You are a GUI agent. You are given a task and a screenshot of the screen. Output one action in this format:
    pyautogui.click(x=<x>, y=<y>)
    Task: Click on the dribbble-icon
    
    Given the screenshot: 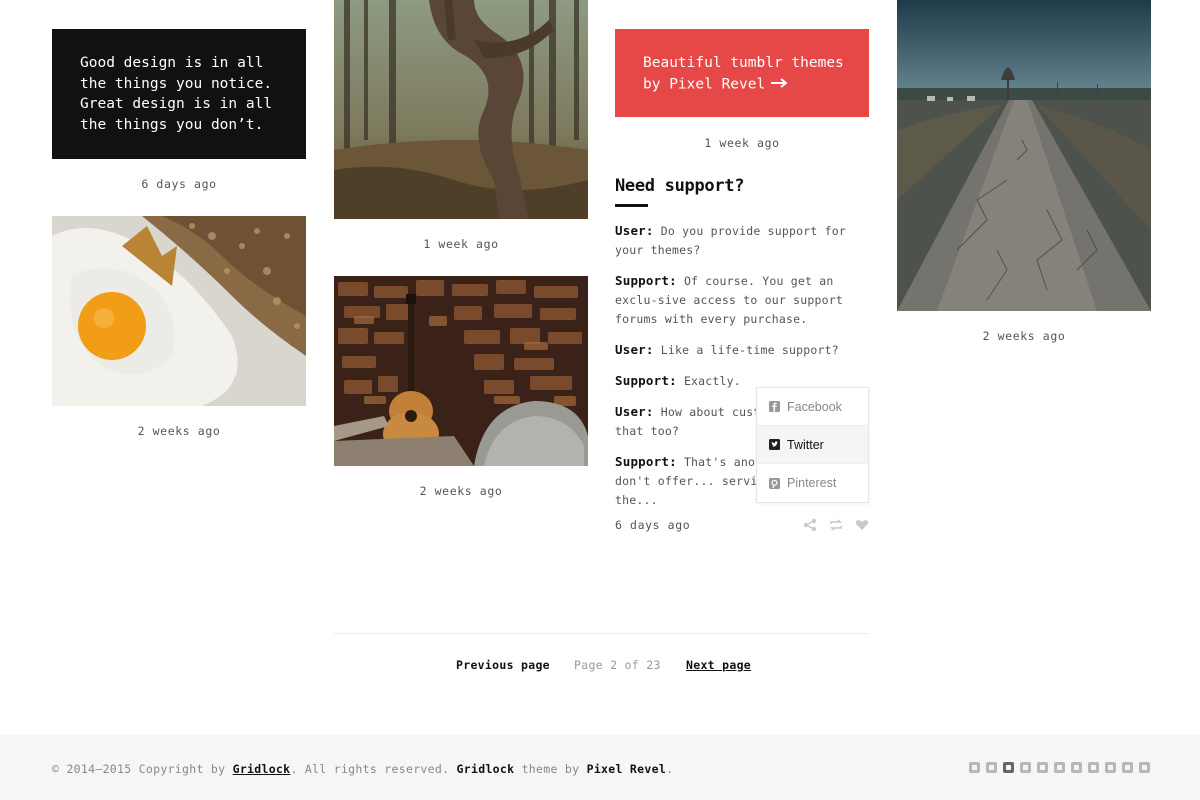 What is the action you would take?
    pyautogui.click(x=1093, y=767)
    